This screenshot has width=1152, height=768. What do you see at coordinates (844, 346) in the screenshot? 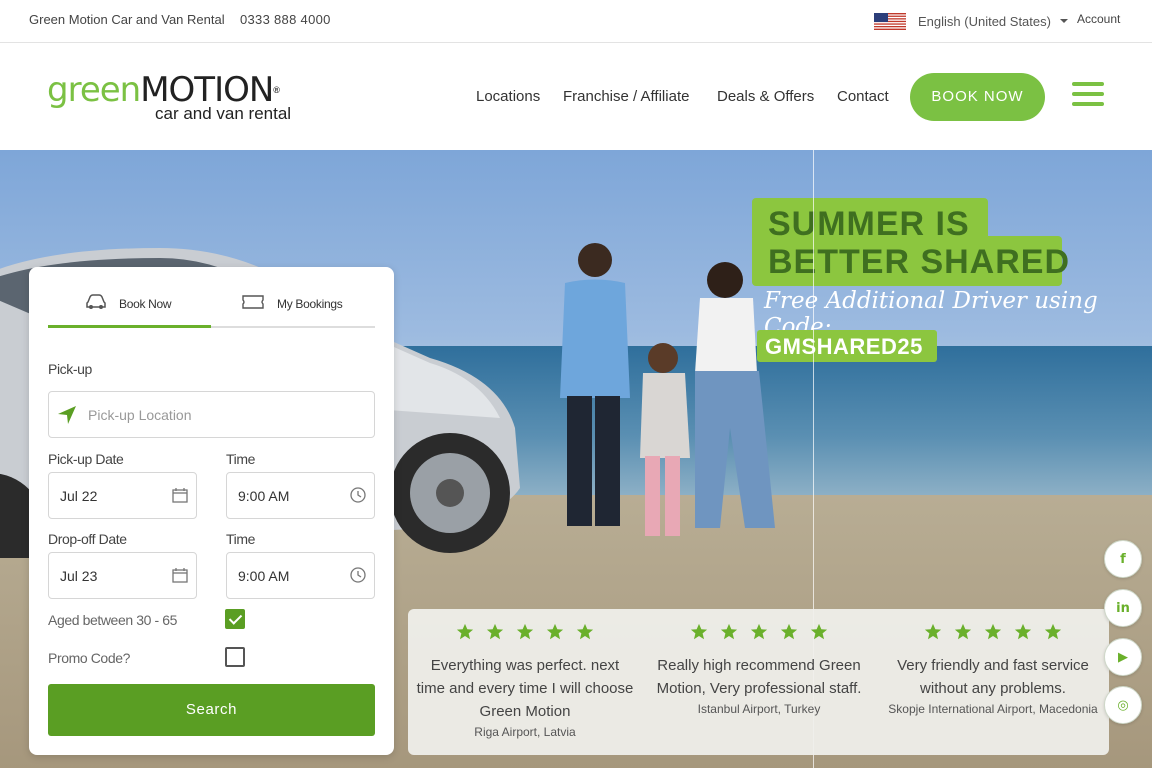
I see `promo-code: GMSHARED25` at bounding box center [844, 346].